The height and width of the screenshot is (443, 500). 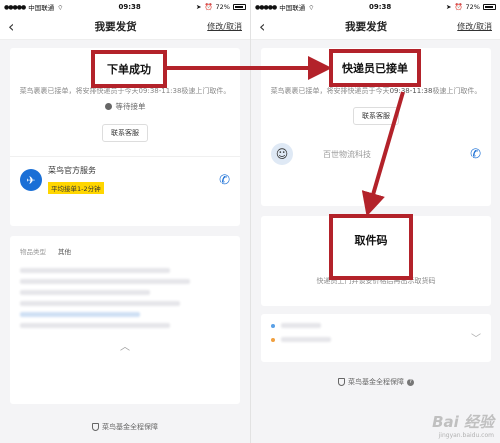 I want to click on guarantee-footer: 菜鸟基金全程保障 ?, so click(x=375, y=382).